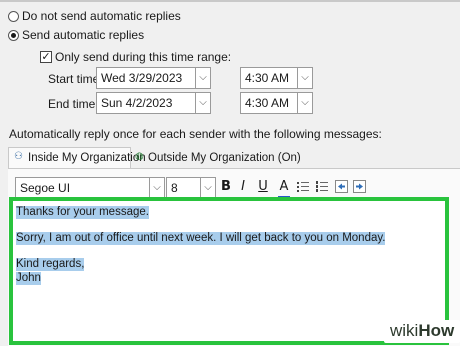 Image resolution: width=460 pixels, height=346 pixels. I want to click on numbered-list-icon, so click(322, 187).